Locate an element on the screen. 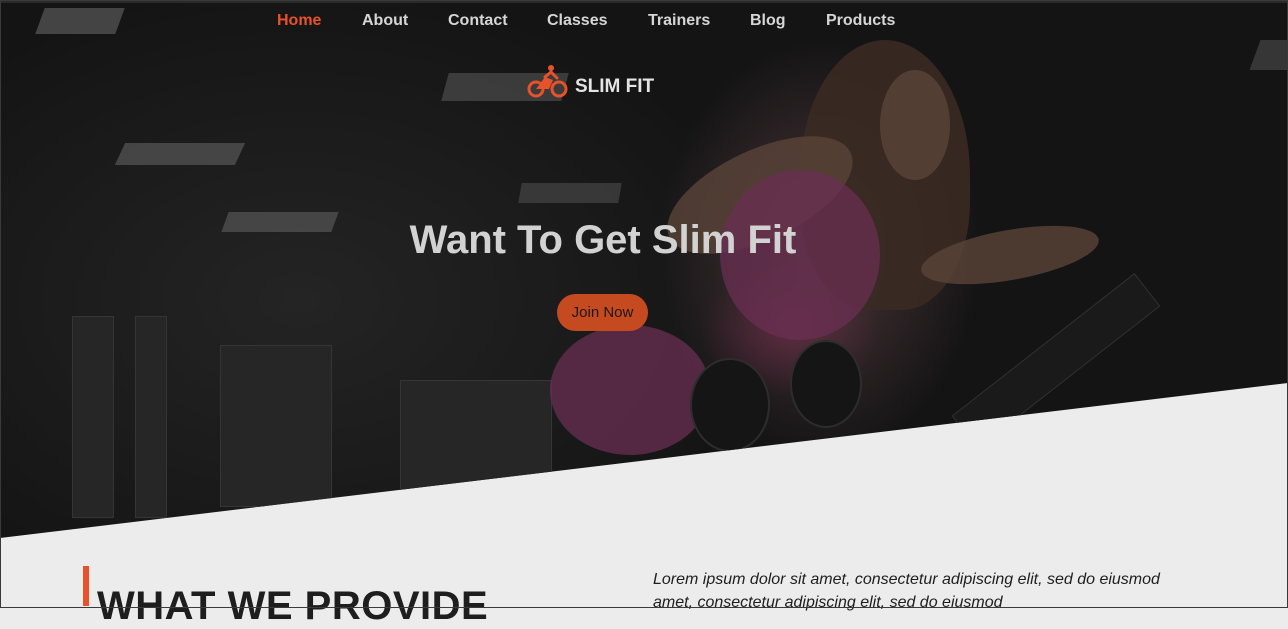  weight-bench is located at coordinates (1056, 361).